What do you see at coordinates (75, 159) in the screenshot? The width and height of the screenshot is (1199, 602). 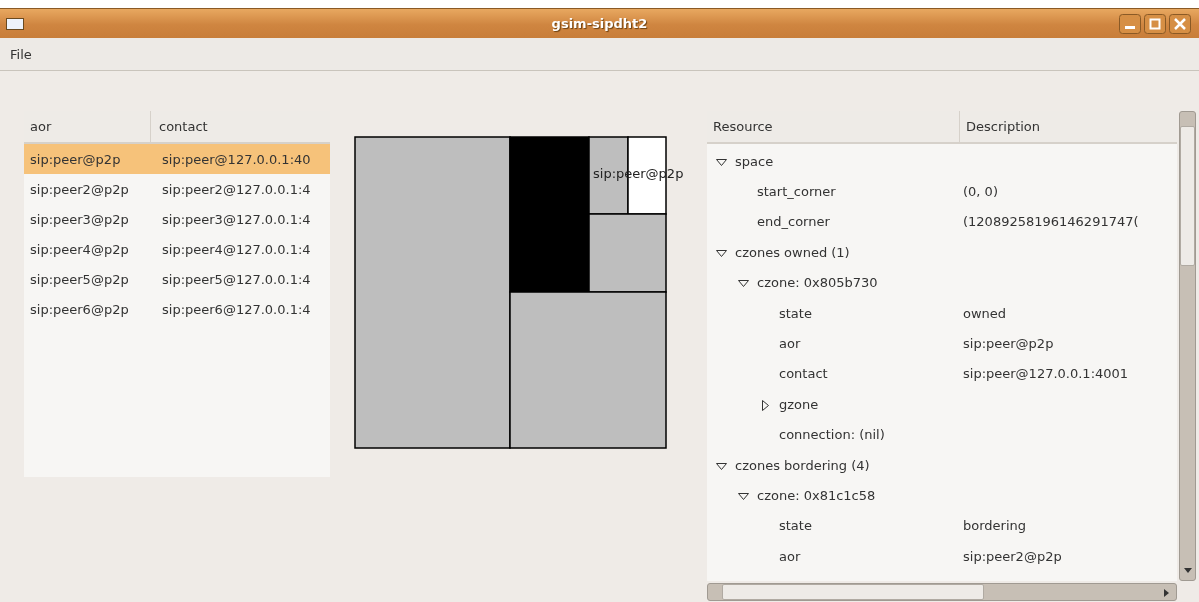 I see `table-cell-text: sip:peer@p2p` at bounding box center [75, 159].